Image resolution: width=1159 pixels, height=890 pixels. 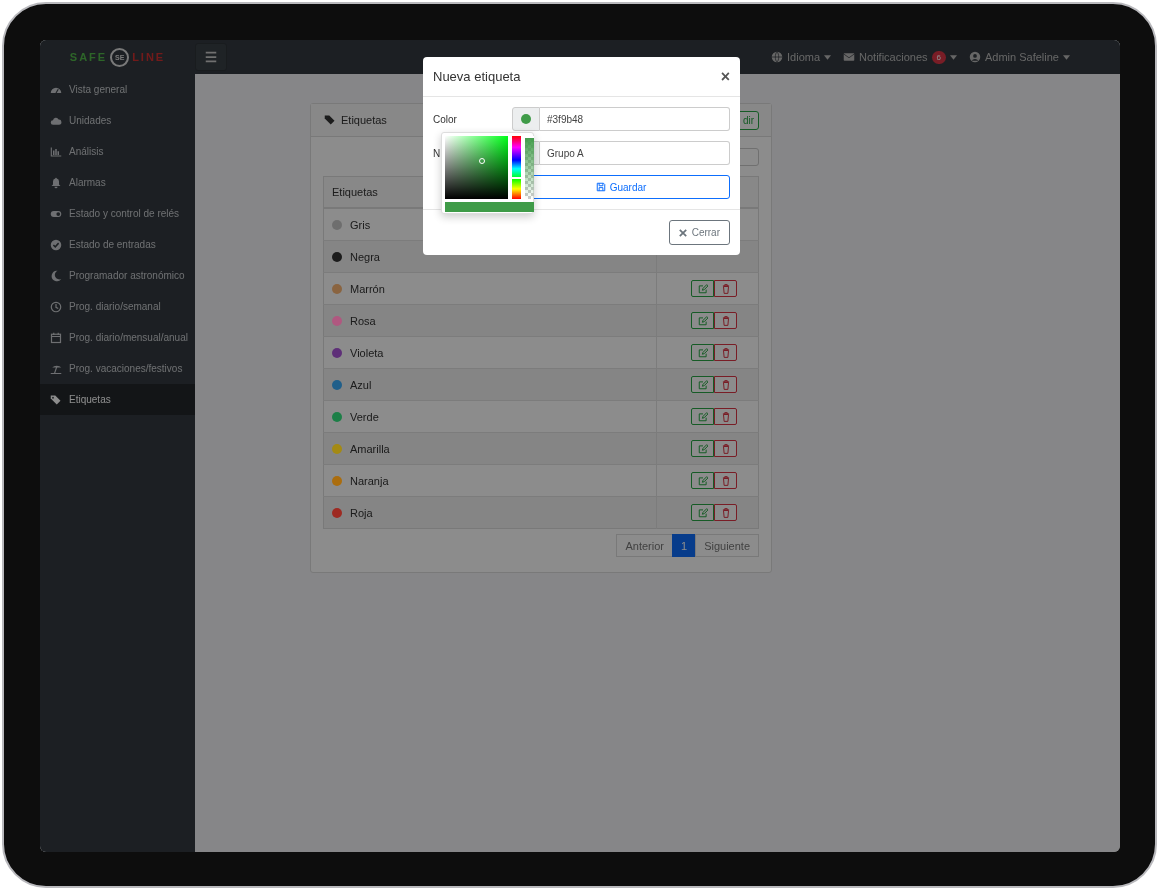 What do you see at coordinates (364, 120) in the screenshot?
I see `card-title: Etiquetas` at bounding box center [364, 120].